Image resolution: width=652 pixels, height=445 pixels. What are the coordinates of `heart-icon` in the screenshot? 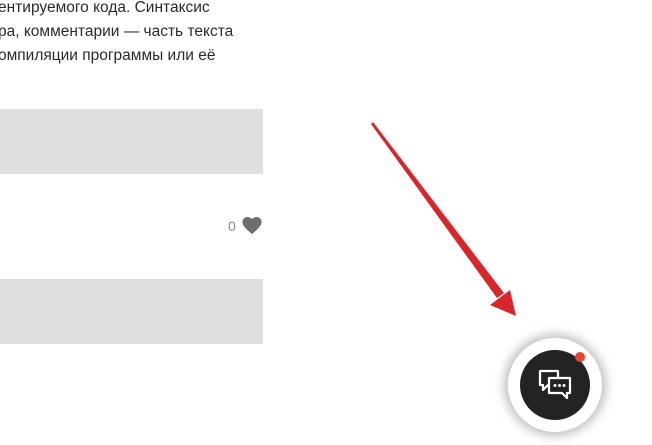 It's located at (252, 226).